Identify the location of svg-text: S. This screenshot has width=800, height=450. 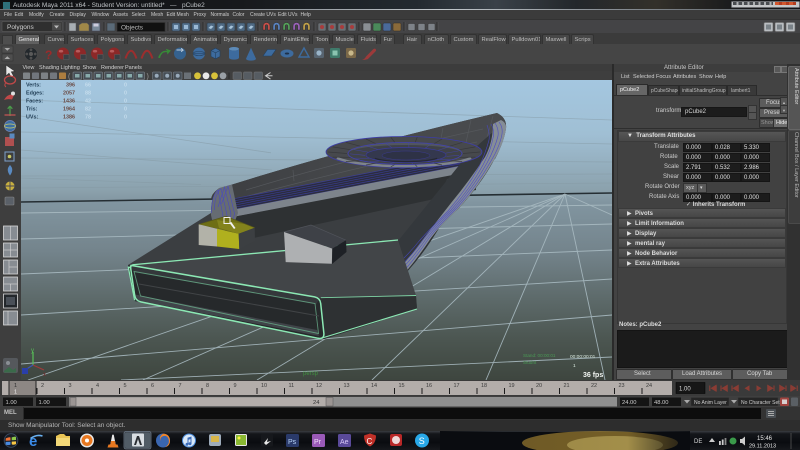
(422, 441).